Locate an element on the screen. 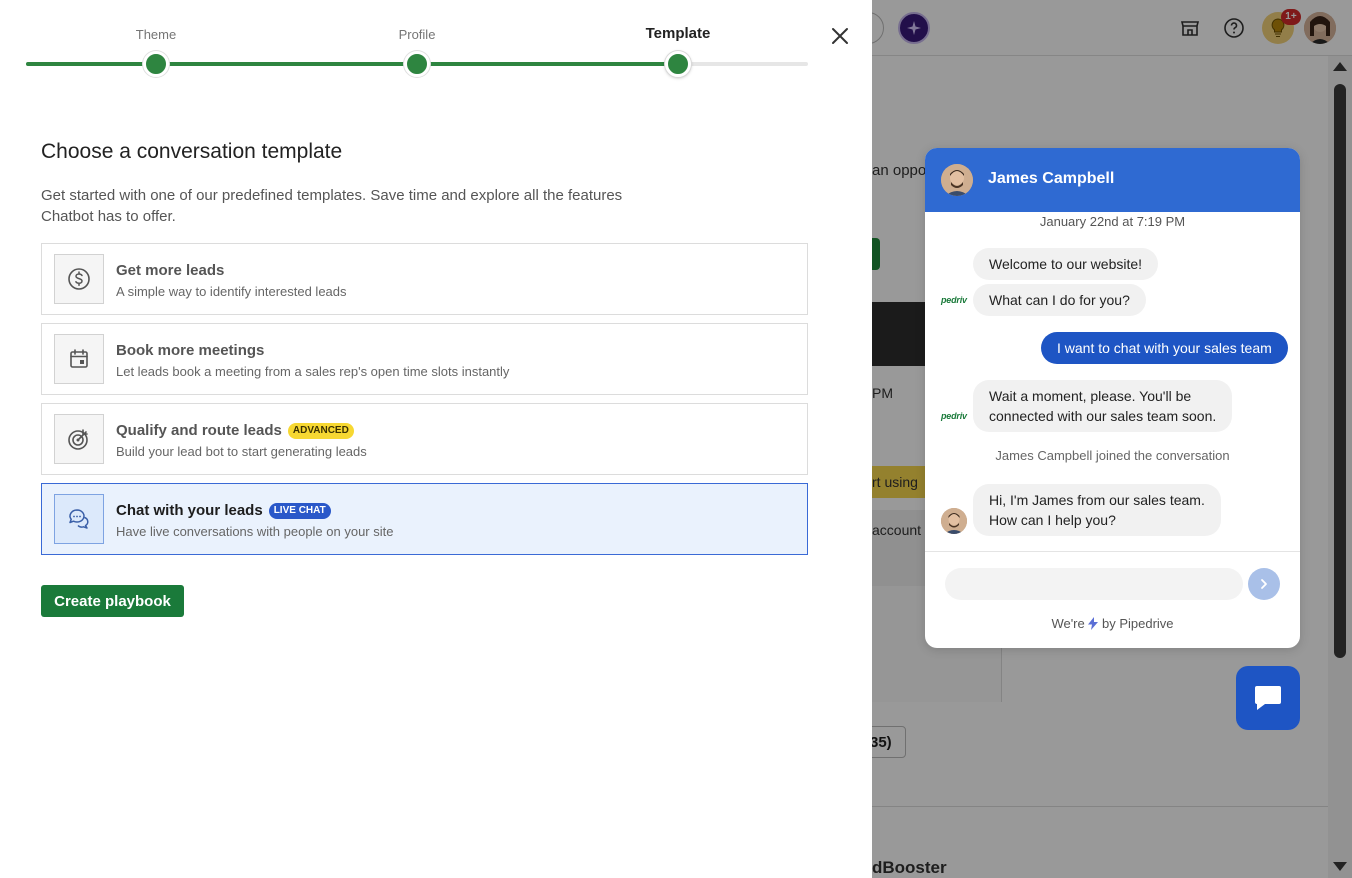 This screenshot has height=878, width=1352. dollar-icon is located at coordinates (79, 279).